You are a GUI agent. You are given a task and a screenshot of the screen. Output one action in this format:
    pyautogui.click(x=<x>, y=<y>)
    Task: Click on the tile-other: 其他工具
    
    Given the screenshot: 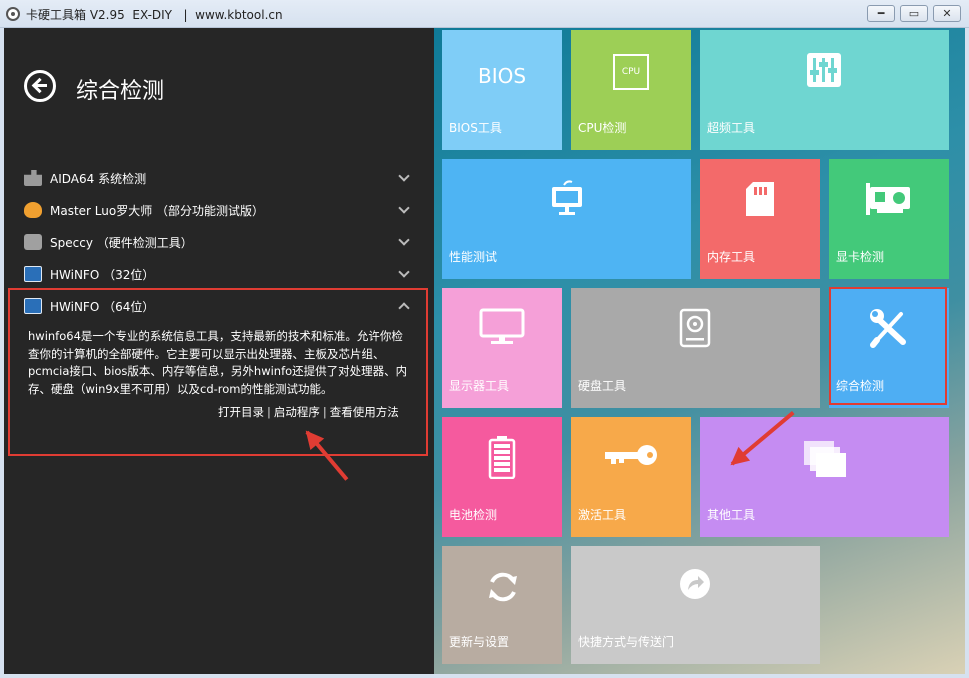 What is the action you would take?
    pyautogui.click(x=824, y=477)
    